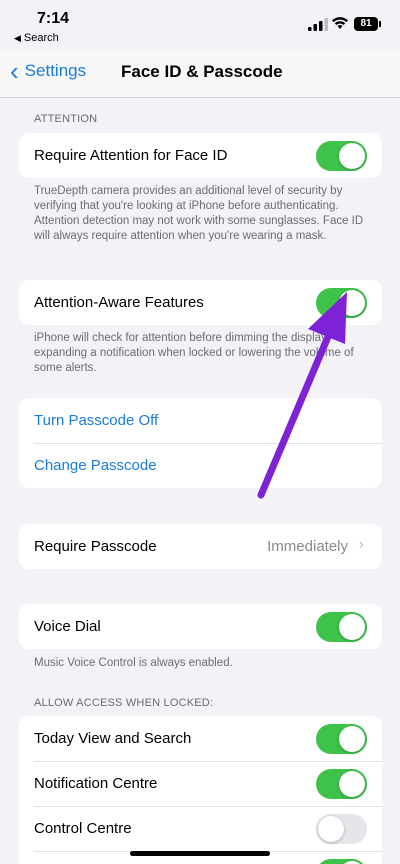 The width and height of the screenshot is (400, 864). Describe the element at coordinates (200, 465) in the screenshot. I see `change-passcode-row: Change Passcode` at that location.